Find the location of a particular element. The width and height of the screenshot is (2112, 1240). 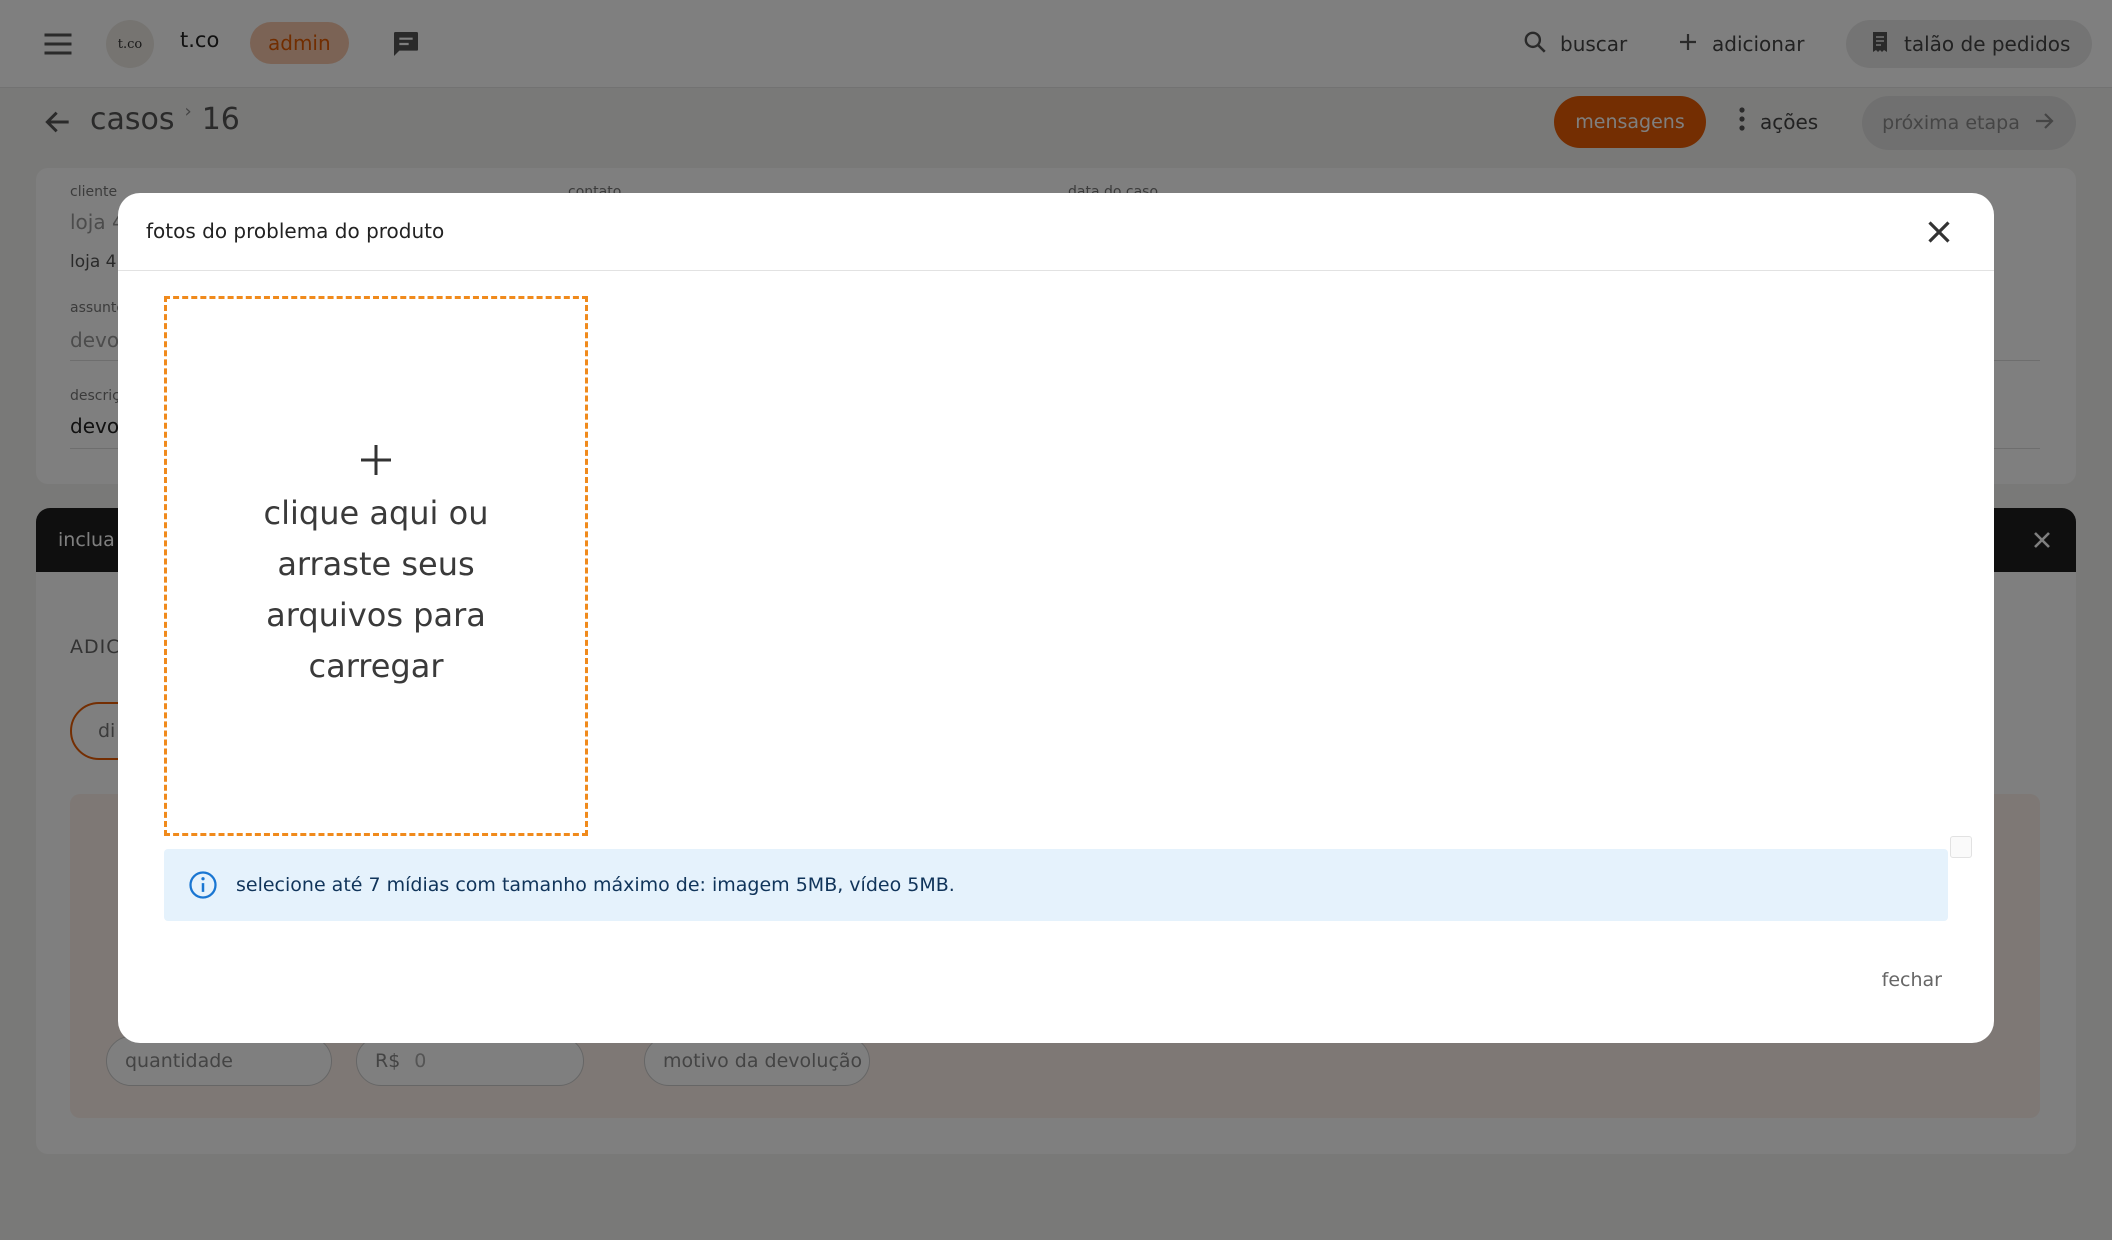

resize-handle is located at coordinates (1961, 847).